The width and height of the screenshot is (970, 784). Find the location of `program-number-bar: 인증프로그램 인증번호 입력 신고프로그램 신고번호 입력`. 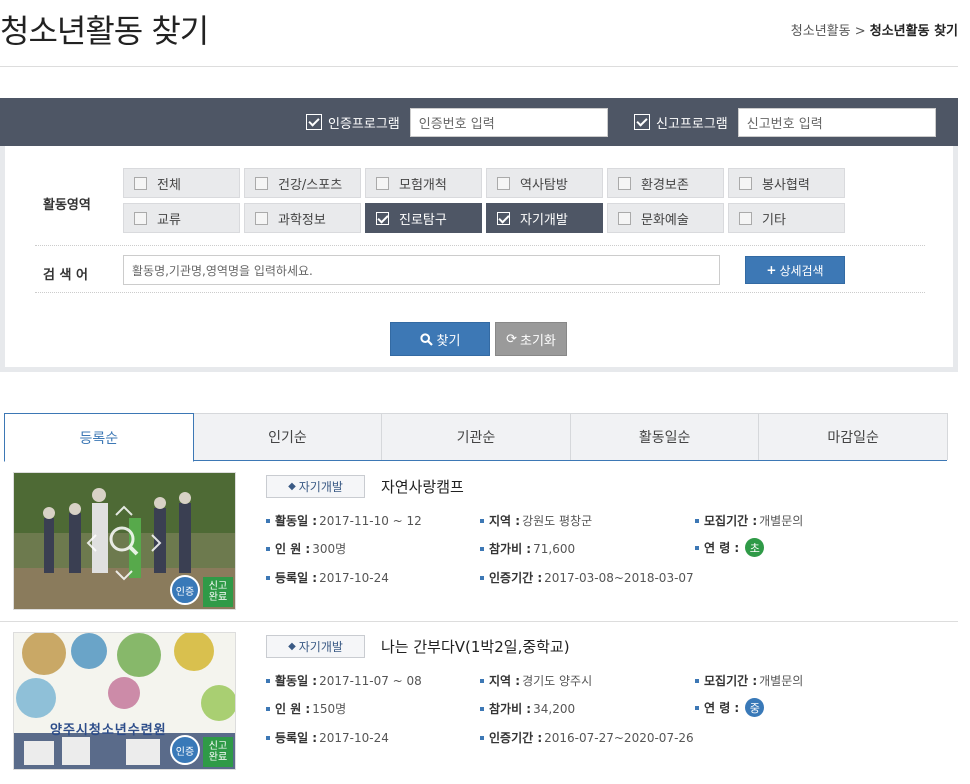

program-number-bar: 인증프로그램 인증번호 입력 신고프로그램 신고번호 입력 is located at coordinates (479, 122).